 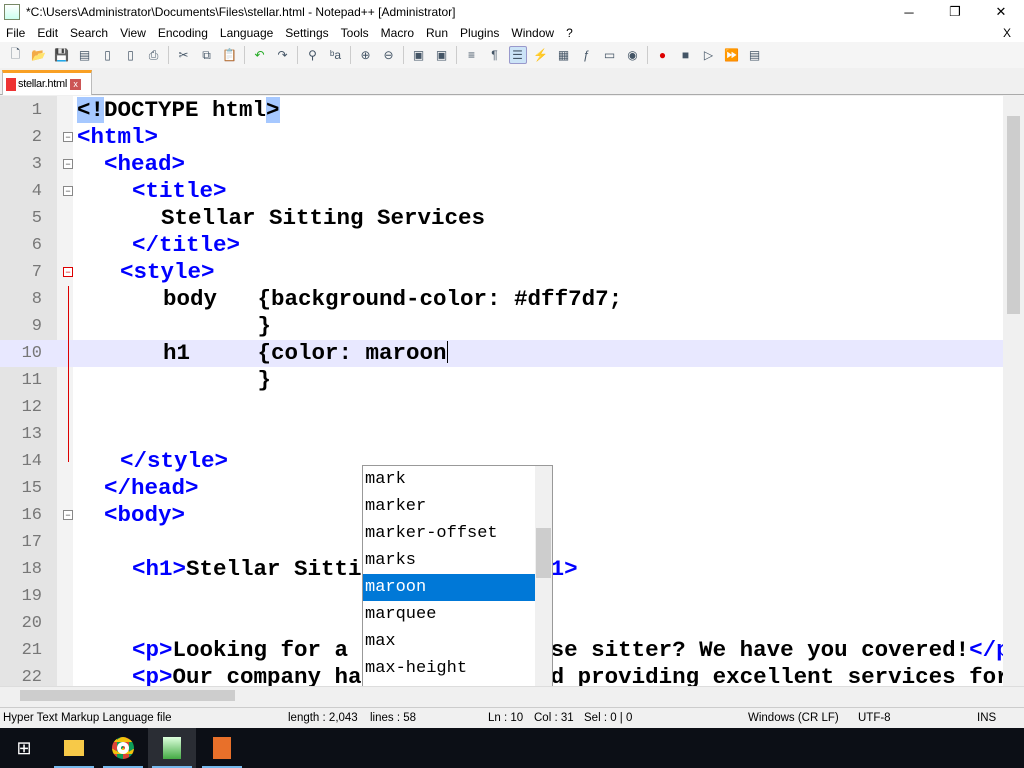 I want to click on stop-macro-icon: ■, so click(x=686, y=55).